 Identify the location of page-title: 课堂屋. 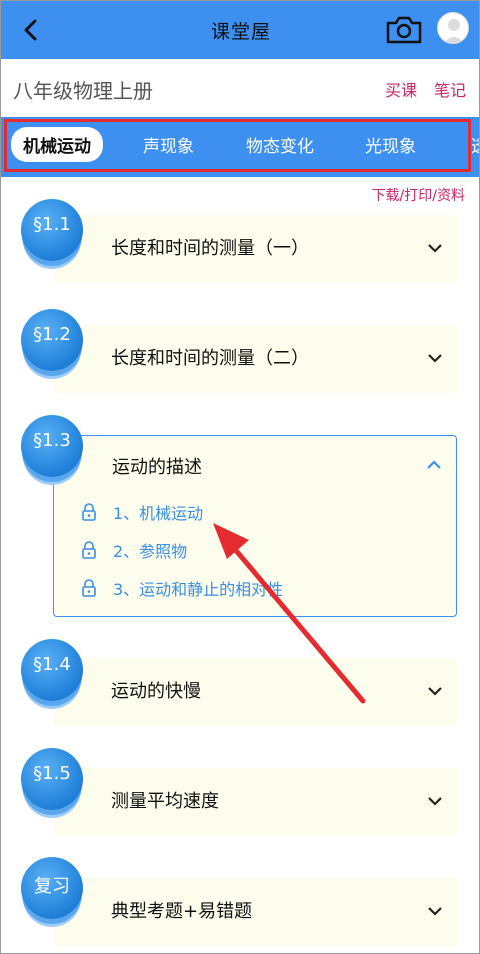
(240, 31).